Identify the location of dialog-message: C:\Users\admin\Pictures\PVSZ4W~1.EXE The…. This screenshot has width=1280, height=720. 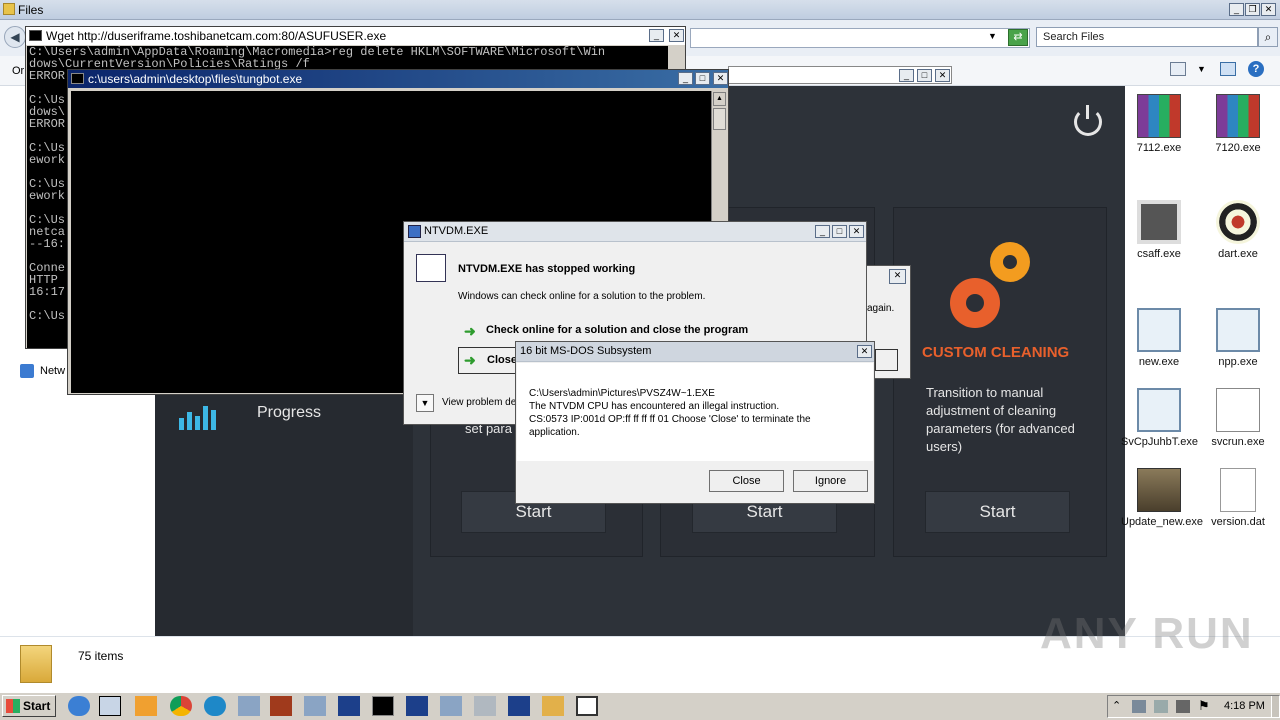
(670, 413).